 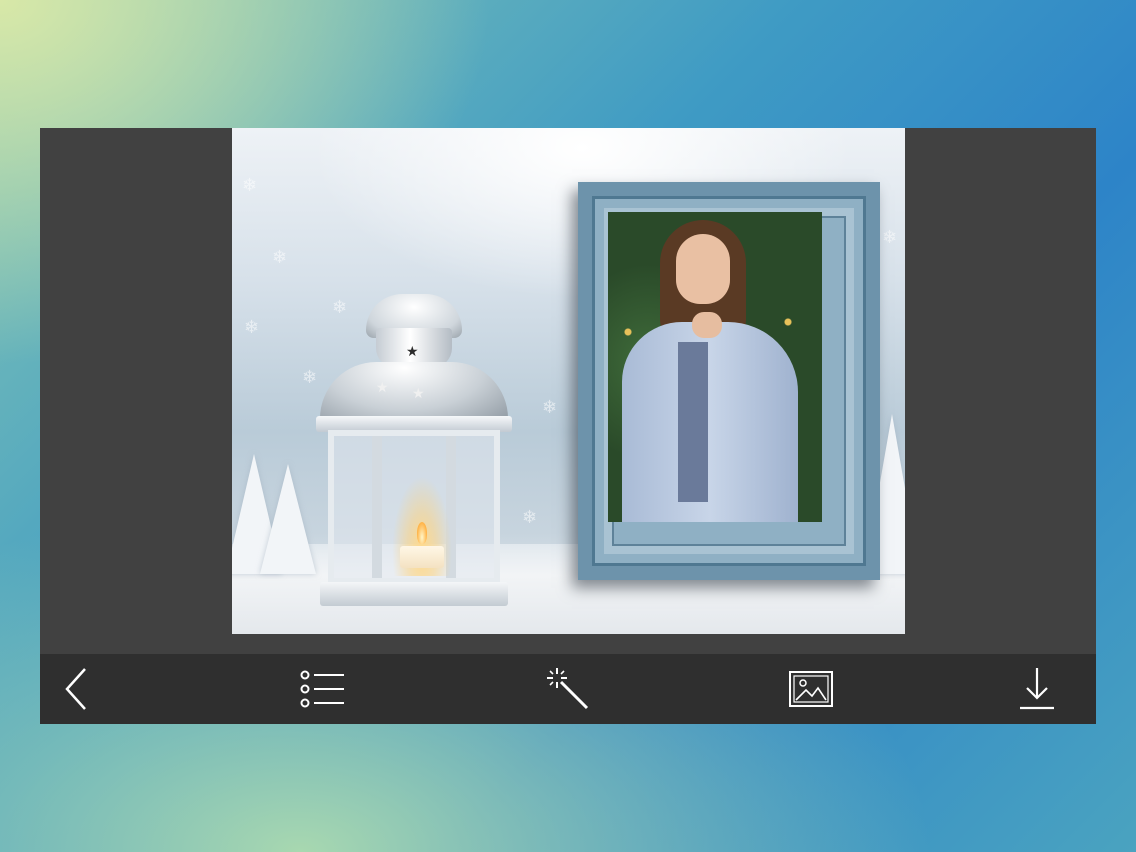 What do you see at coordinates (288, 519) in the screenshot?
I see `snow-tree` at bounding box center [288, 519].